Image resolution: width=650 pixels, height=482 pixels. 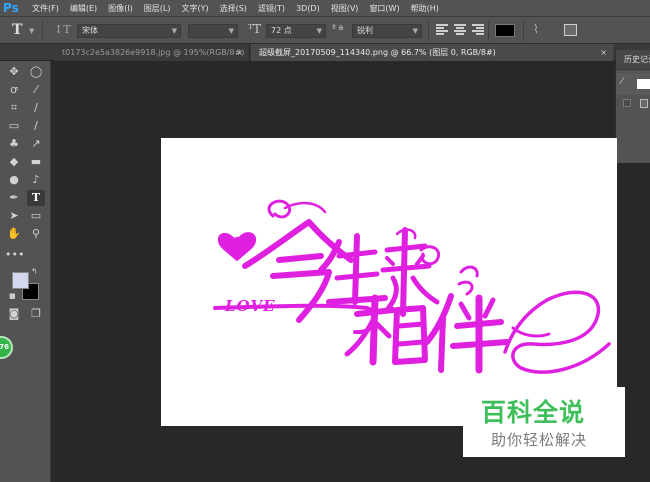 What do you see at coordinates (460, 30) in the screenshot?
I see `align-center-icon` at bounding box center [460, 30].